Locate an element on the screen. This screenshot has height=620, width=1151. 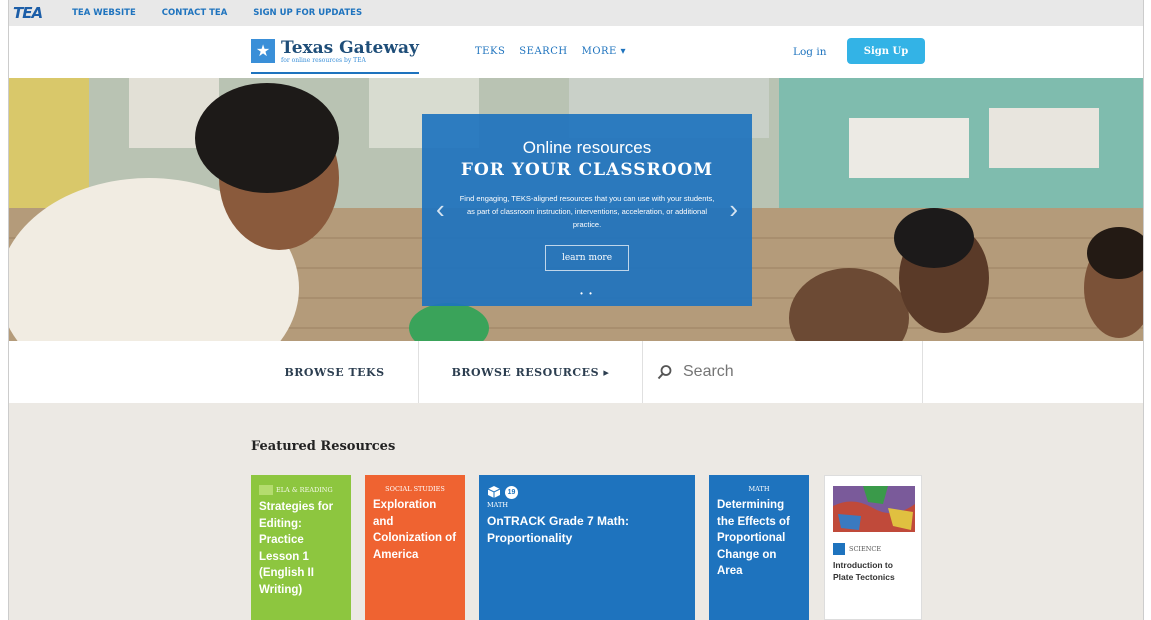
resource-card-science: SCIENCE Introduction to Plate Tectonics is located at coordinates (873, 547).